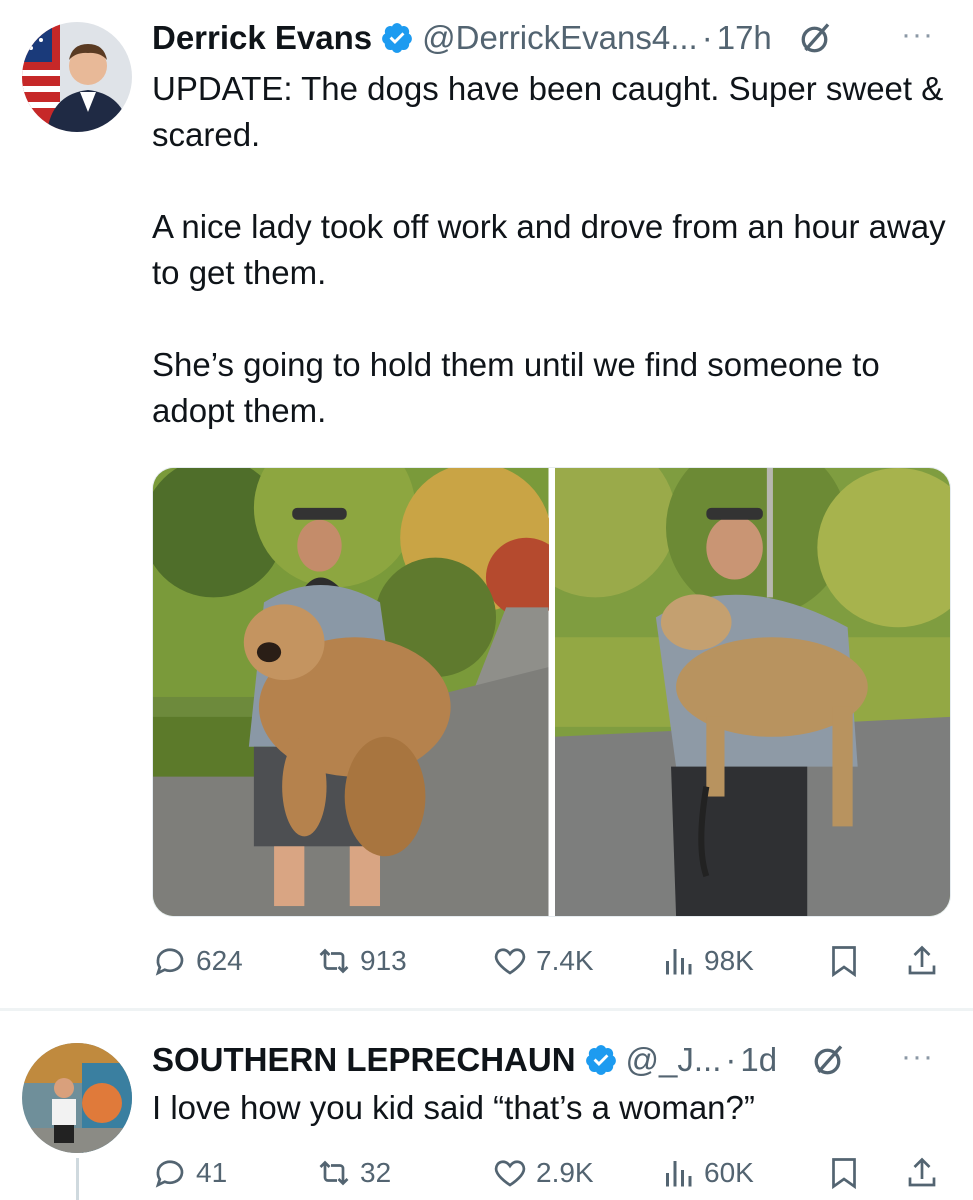 The height and width of the screenshot is (1200, 973). What do you see at coordinates (189, 1173) in the screenshot?
I see `reply-button: 41` at bounding box center [189, 1173].